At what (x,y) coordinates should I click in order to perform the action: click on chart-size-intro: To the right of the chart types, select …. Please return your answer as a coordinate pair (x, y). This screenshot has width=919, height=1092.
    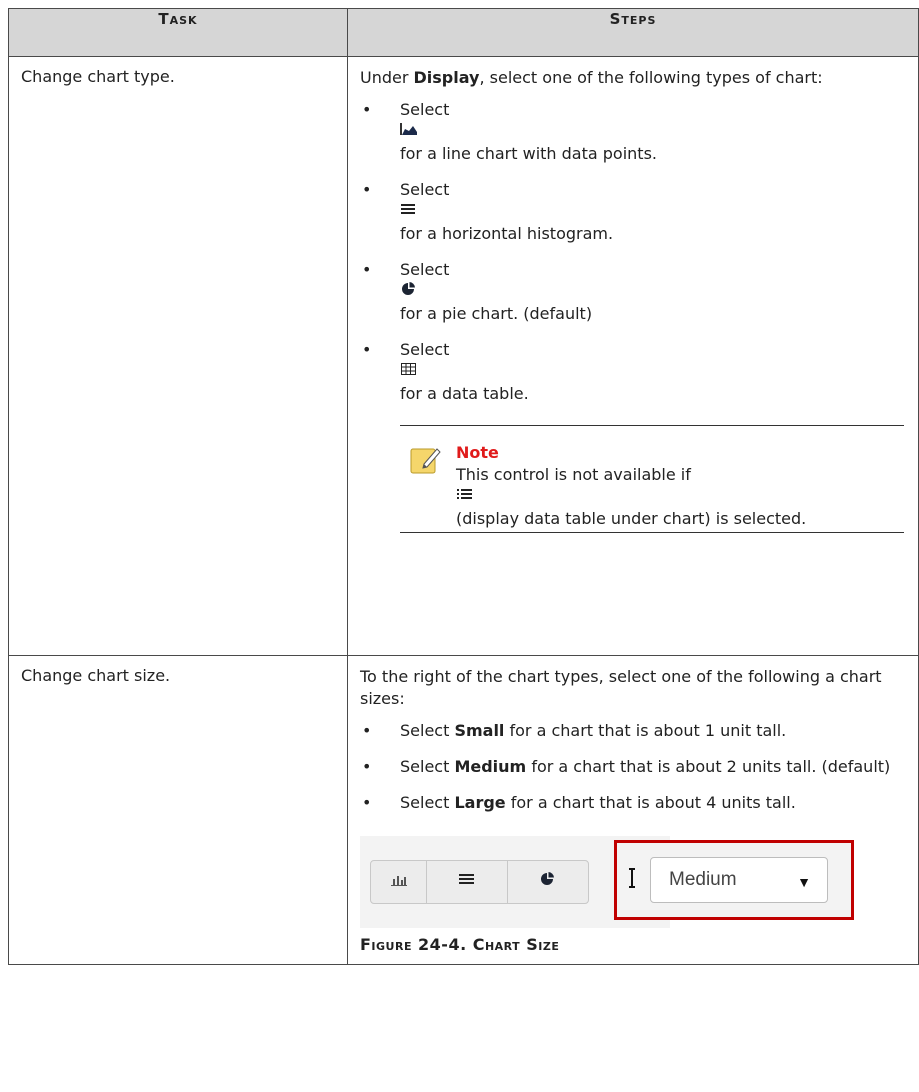
    Looking at the image, I should click on (621, 687).